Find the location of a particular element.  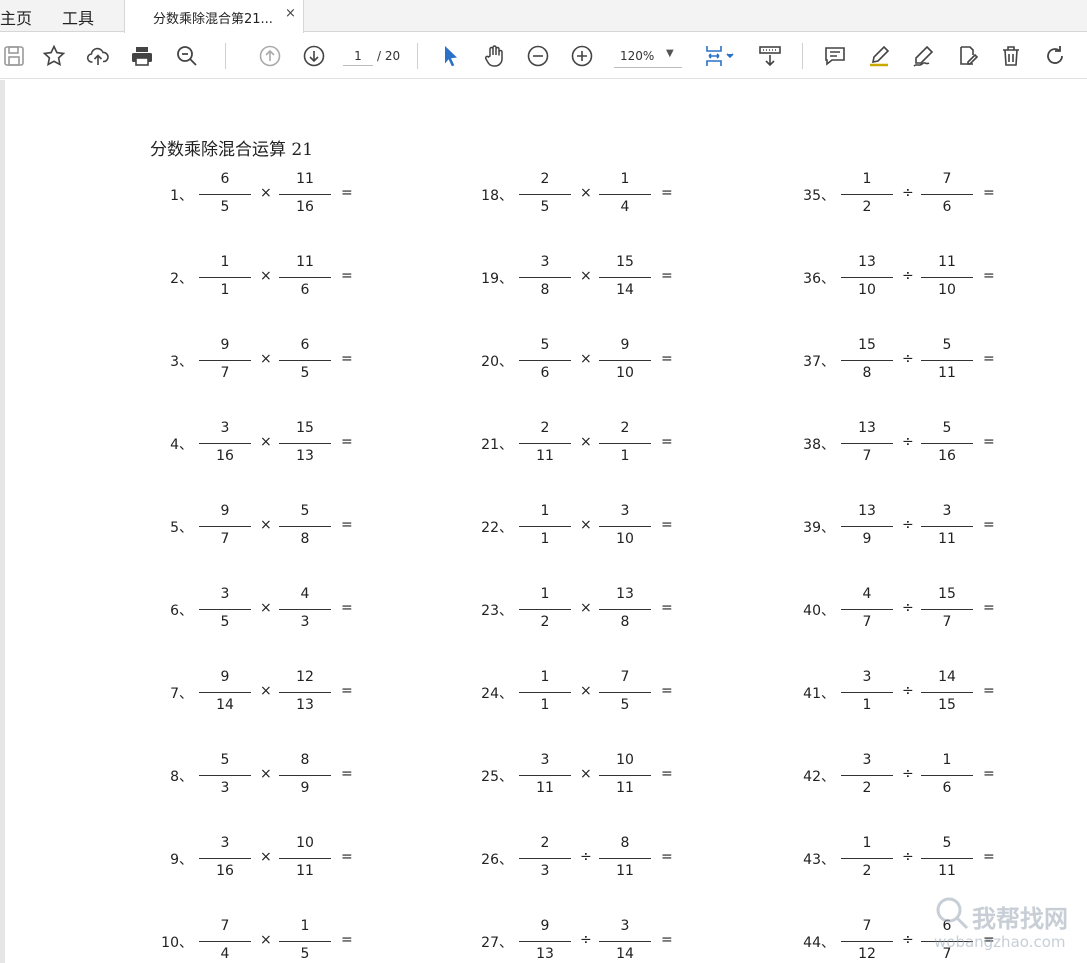

zoom-out-icon is located at coordinates (538, 56).